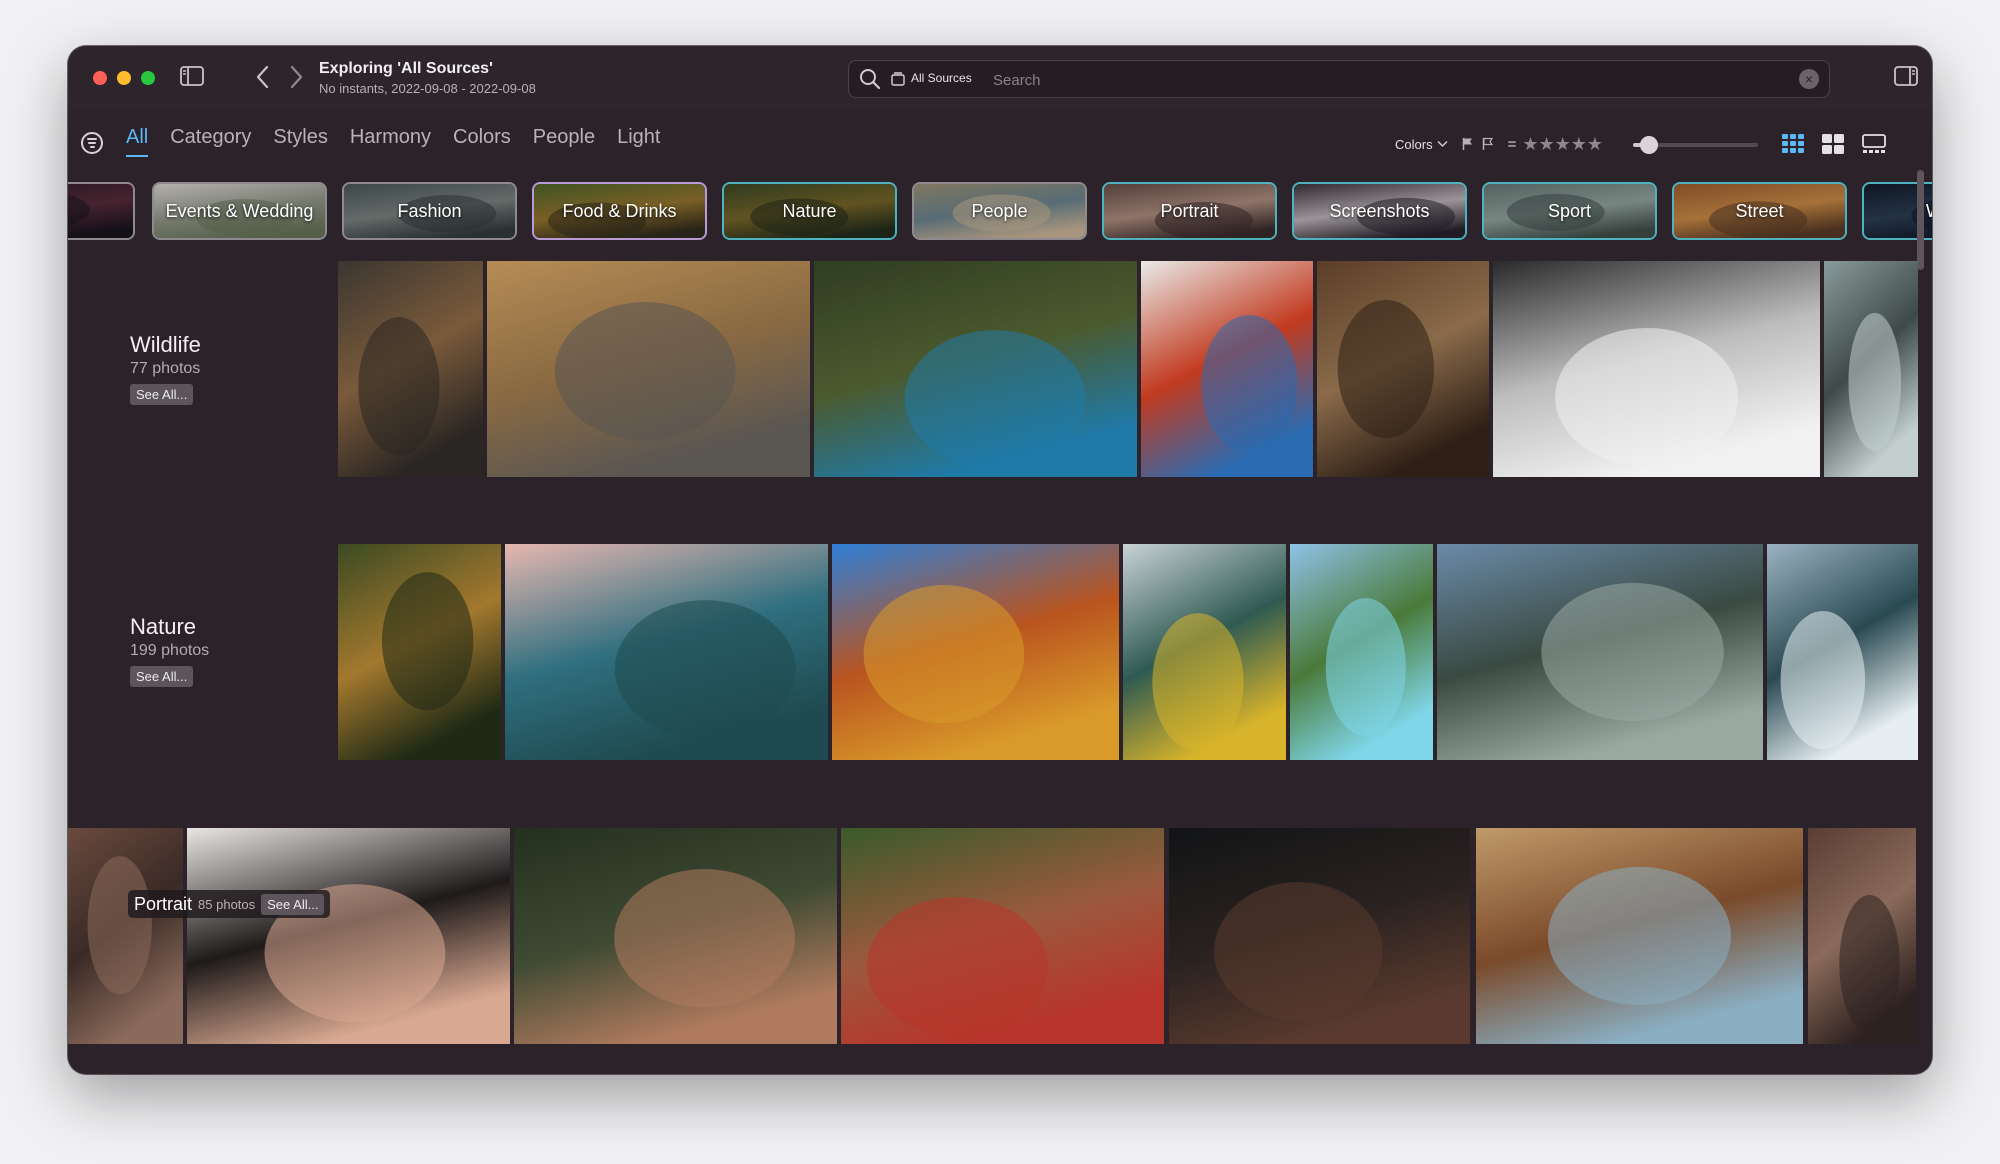 The height and width of the screenshot is (1164, 2000). Describe the element at coordinates (263, 77) in the screenshot. I see `back-icon` at that location.